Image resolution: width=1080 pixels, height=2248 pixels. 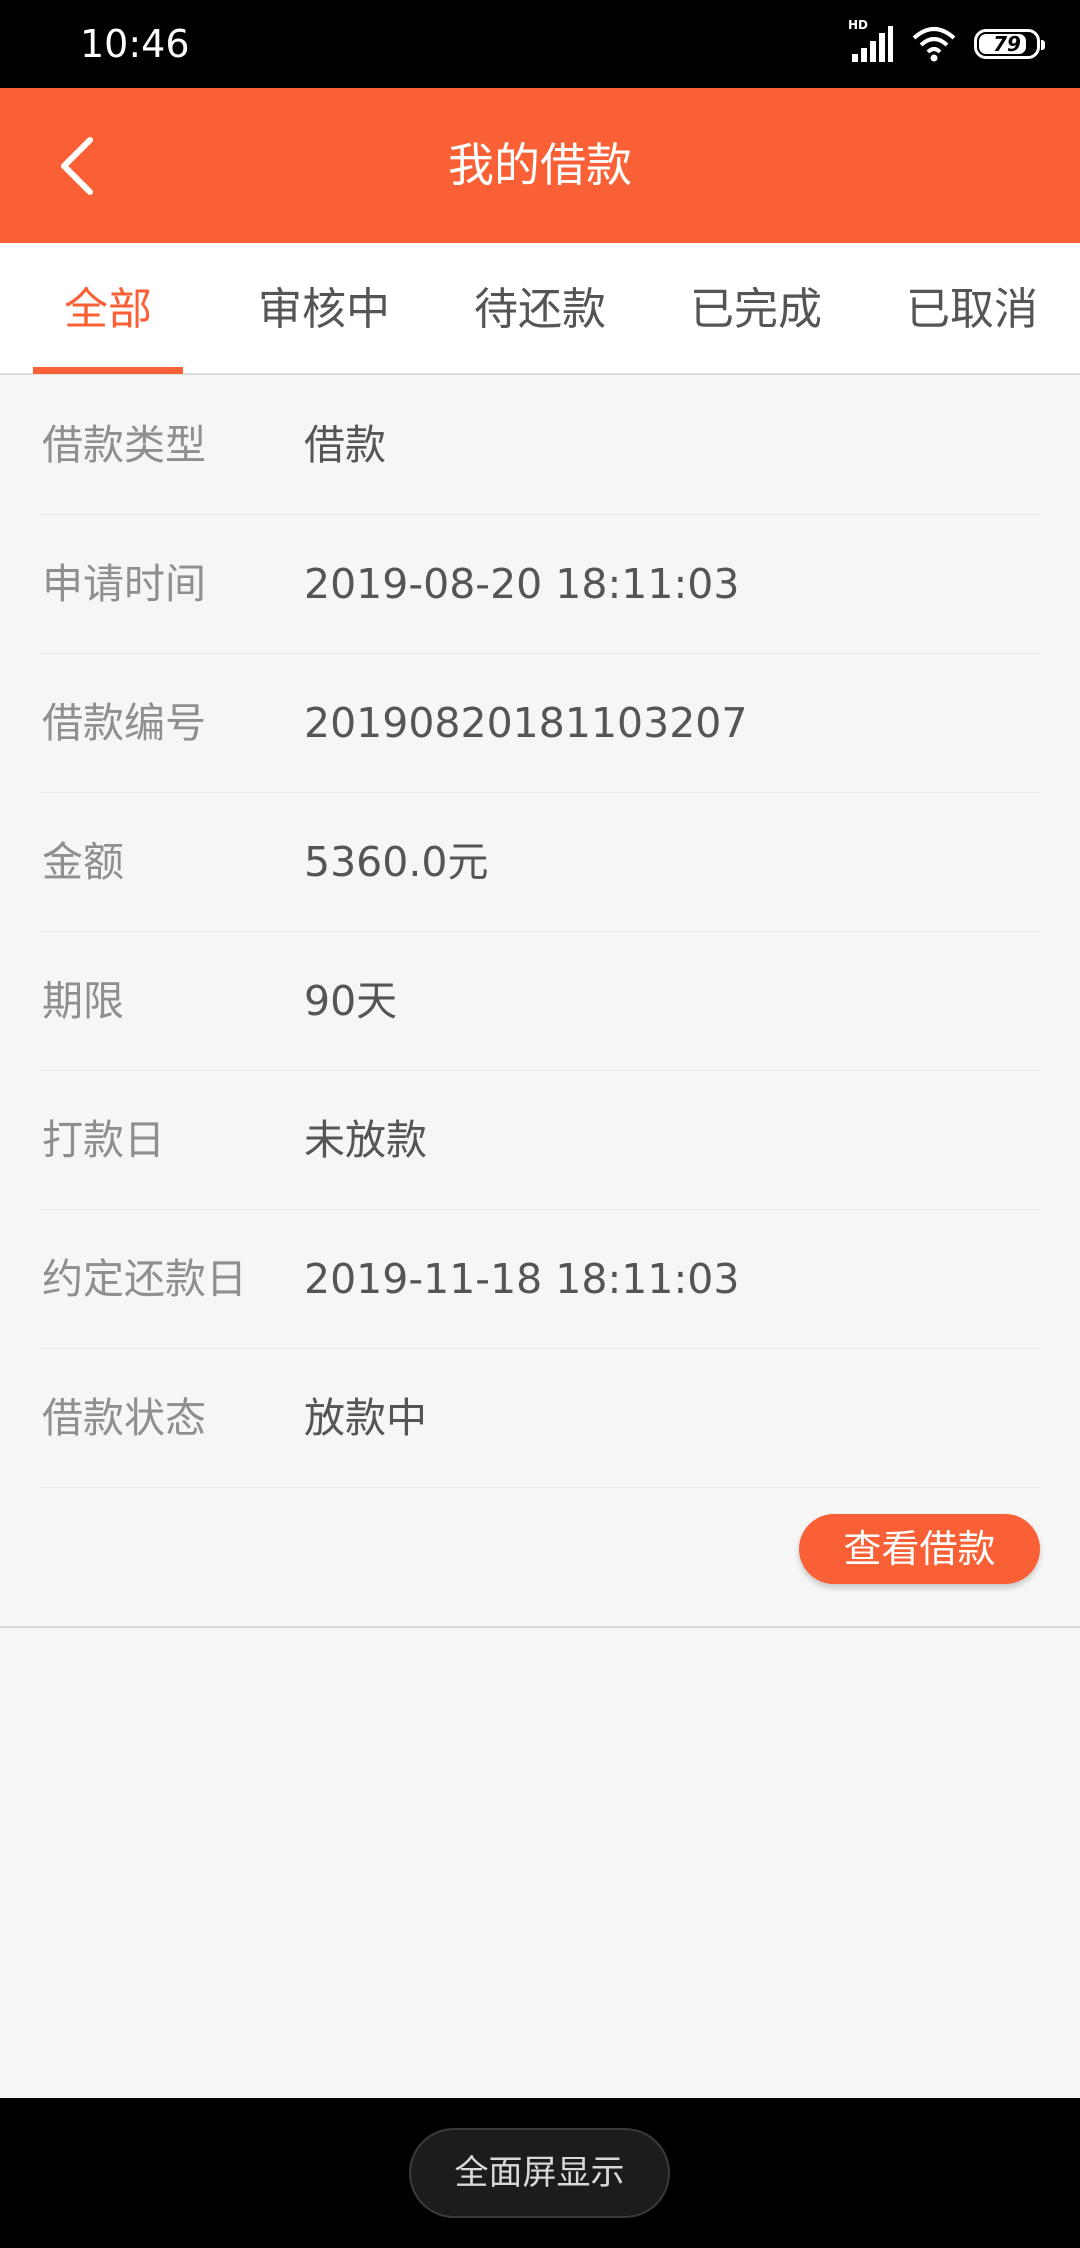 I want to click on tab-completed: 已完成, so click(x=756, y=308).